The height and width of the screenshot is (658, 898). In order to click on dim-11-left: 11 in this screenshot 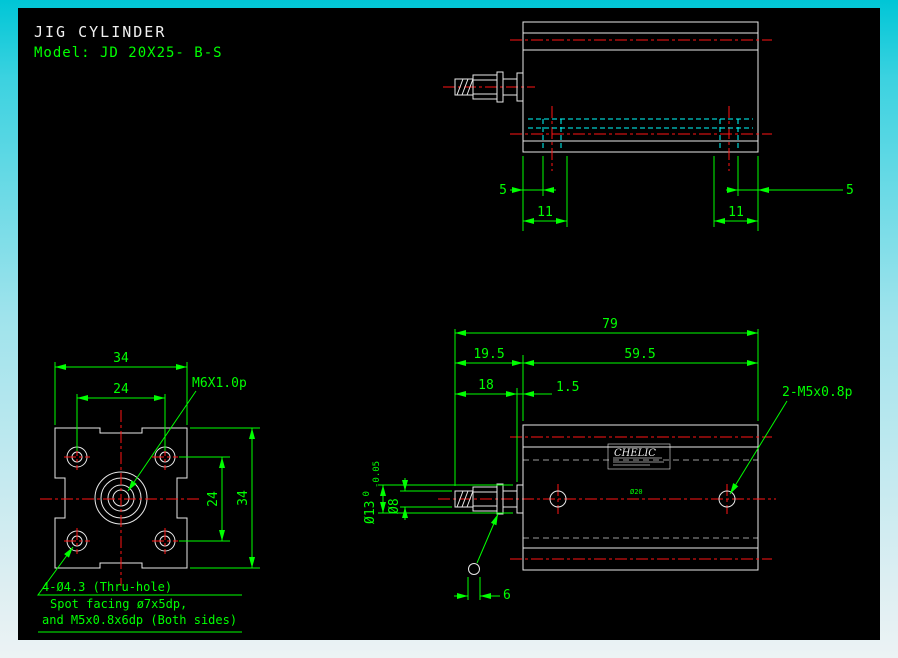, I will do `click(545, 212)`.